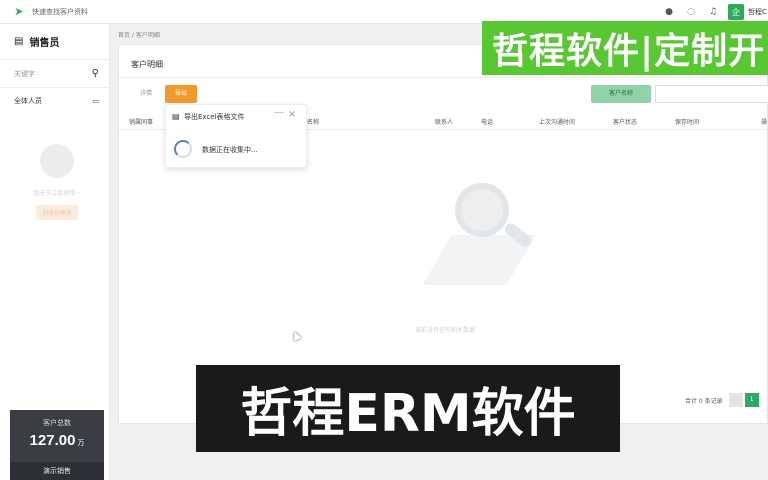  I want to click on create-salesperson-button: 创建销售员, so click(56, 212).